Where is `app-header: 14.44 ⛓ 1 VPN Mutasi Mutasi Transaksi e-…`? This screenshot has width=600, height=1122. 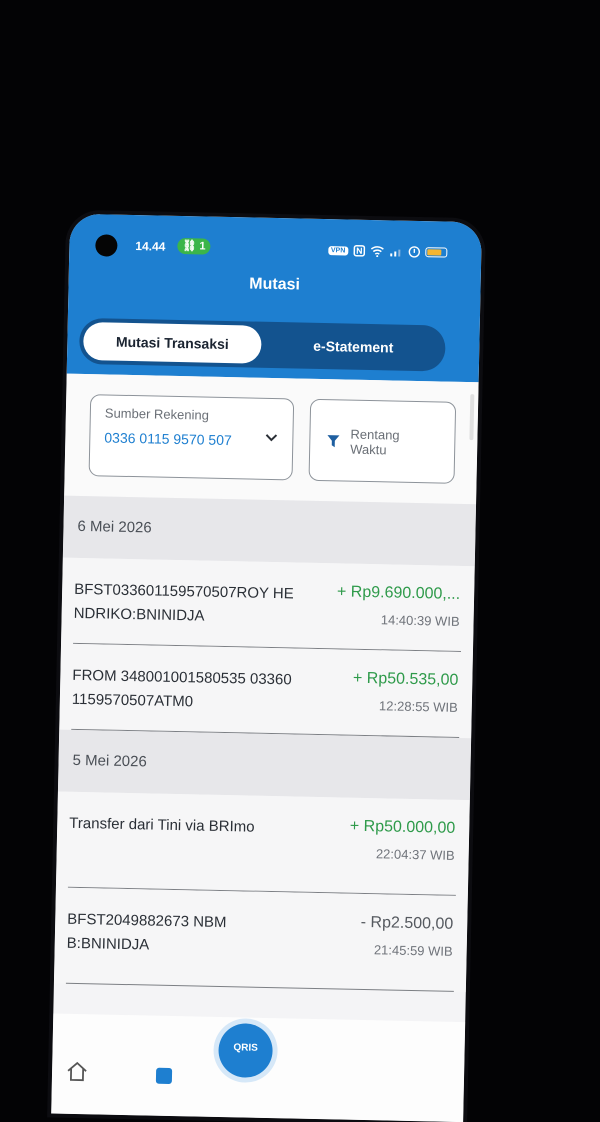
app-header: 14.44 ⛓ 1 VPN Mutasi Mutasi Transaksi e-… is located at coordinates (274, 298).